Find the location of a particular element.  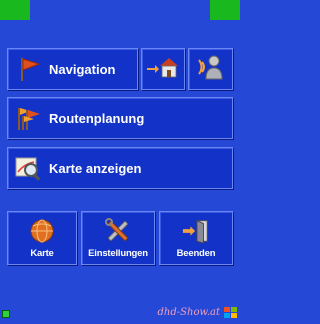

speaker-person-icon is located at coordinates (211, 69).